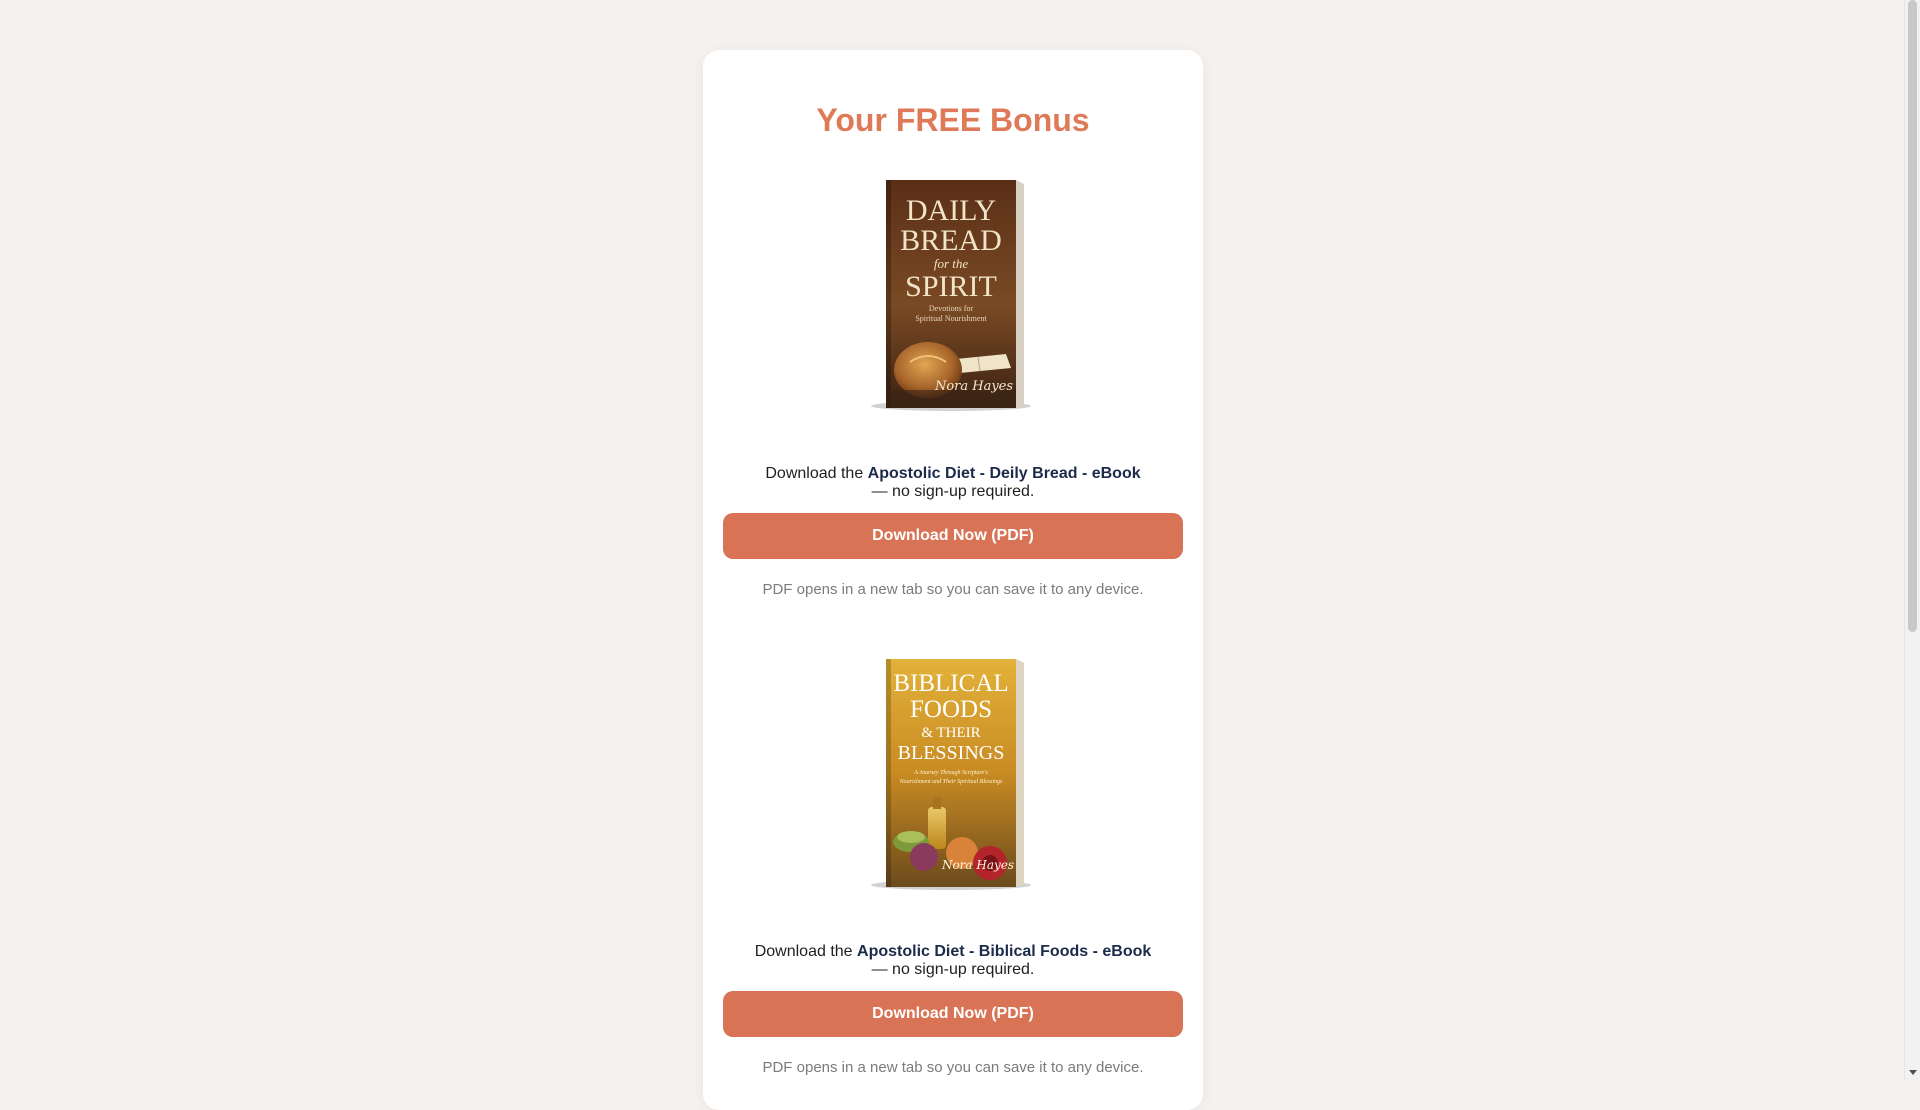 This screenshot has width=1920, height=1110. I want to click on offer-product-name: Apostolic Diet - Deily Bread - eBook, so click(1004, 473).